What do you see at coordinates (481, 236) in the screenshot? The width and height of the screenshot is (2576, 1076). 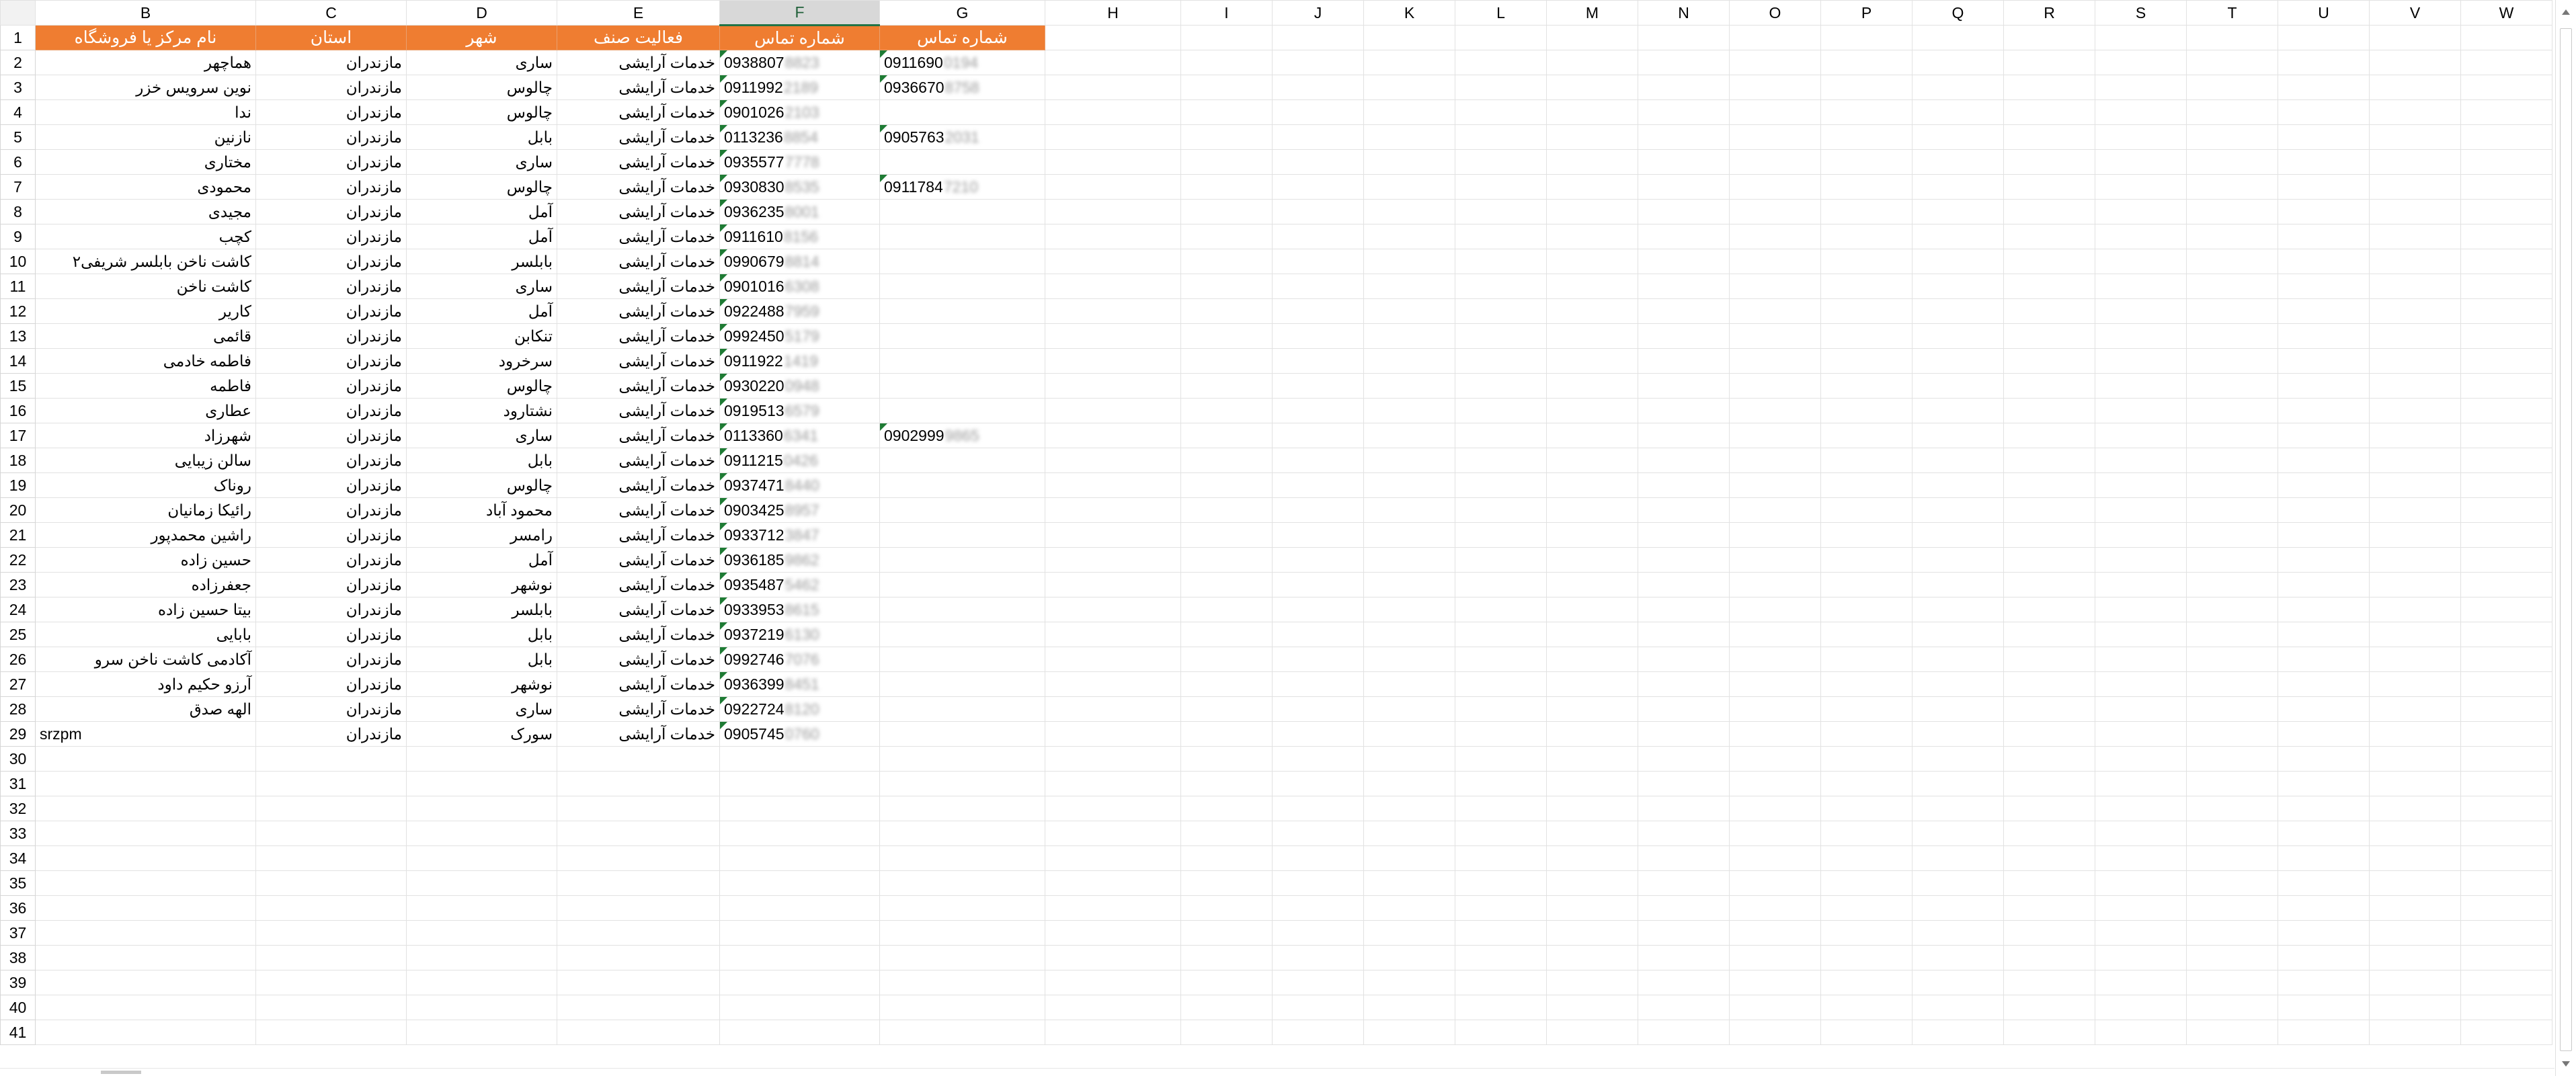 I see `cell-city: آمل` at bounding box center [481, 236].